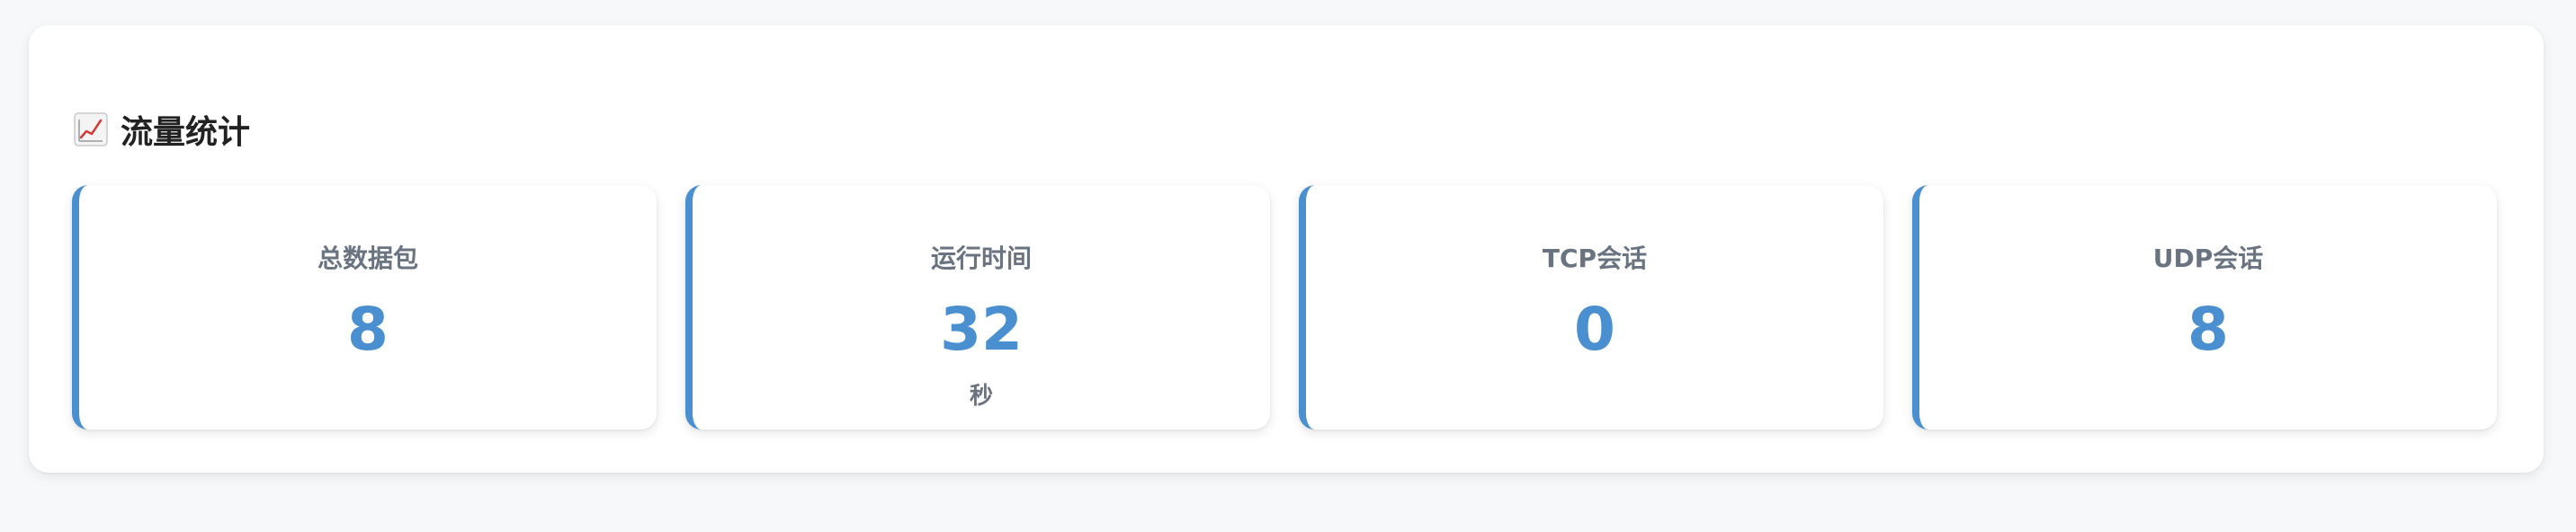 The width and height of the screenshot is (2576, 532). What do you see at coordinates (367, 258) in the screenshot?
I see `stat-label: 总数据包` at bounding box center [367, 258].